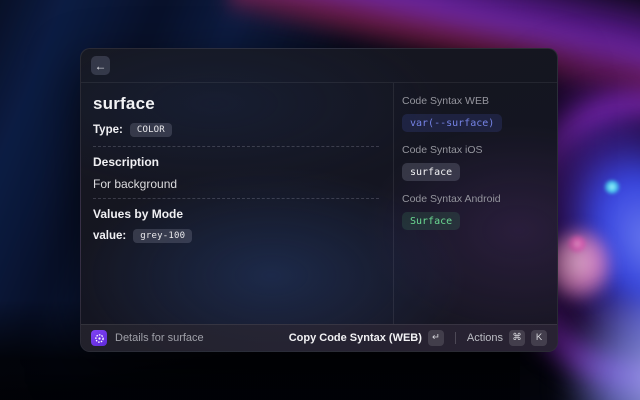  I want to click on actions-label: Actions, so click(484, 338).